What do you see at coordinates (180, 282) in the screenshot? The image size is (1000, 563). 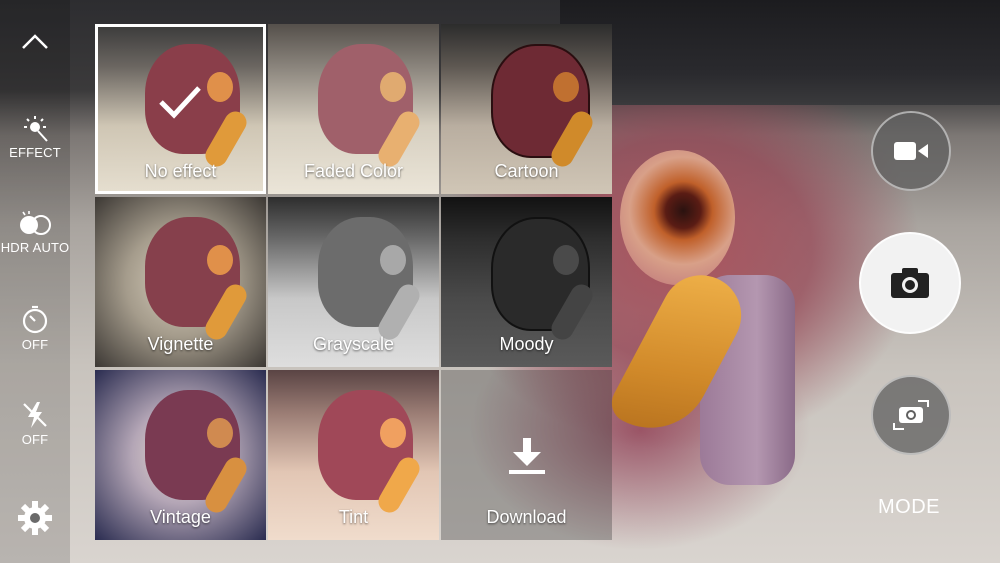 I see `effect-tile-vignette: Vignette` at bounding box center [180, 282].